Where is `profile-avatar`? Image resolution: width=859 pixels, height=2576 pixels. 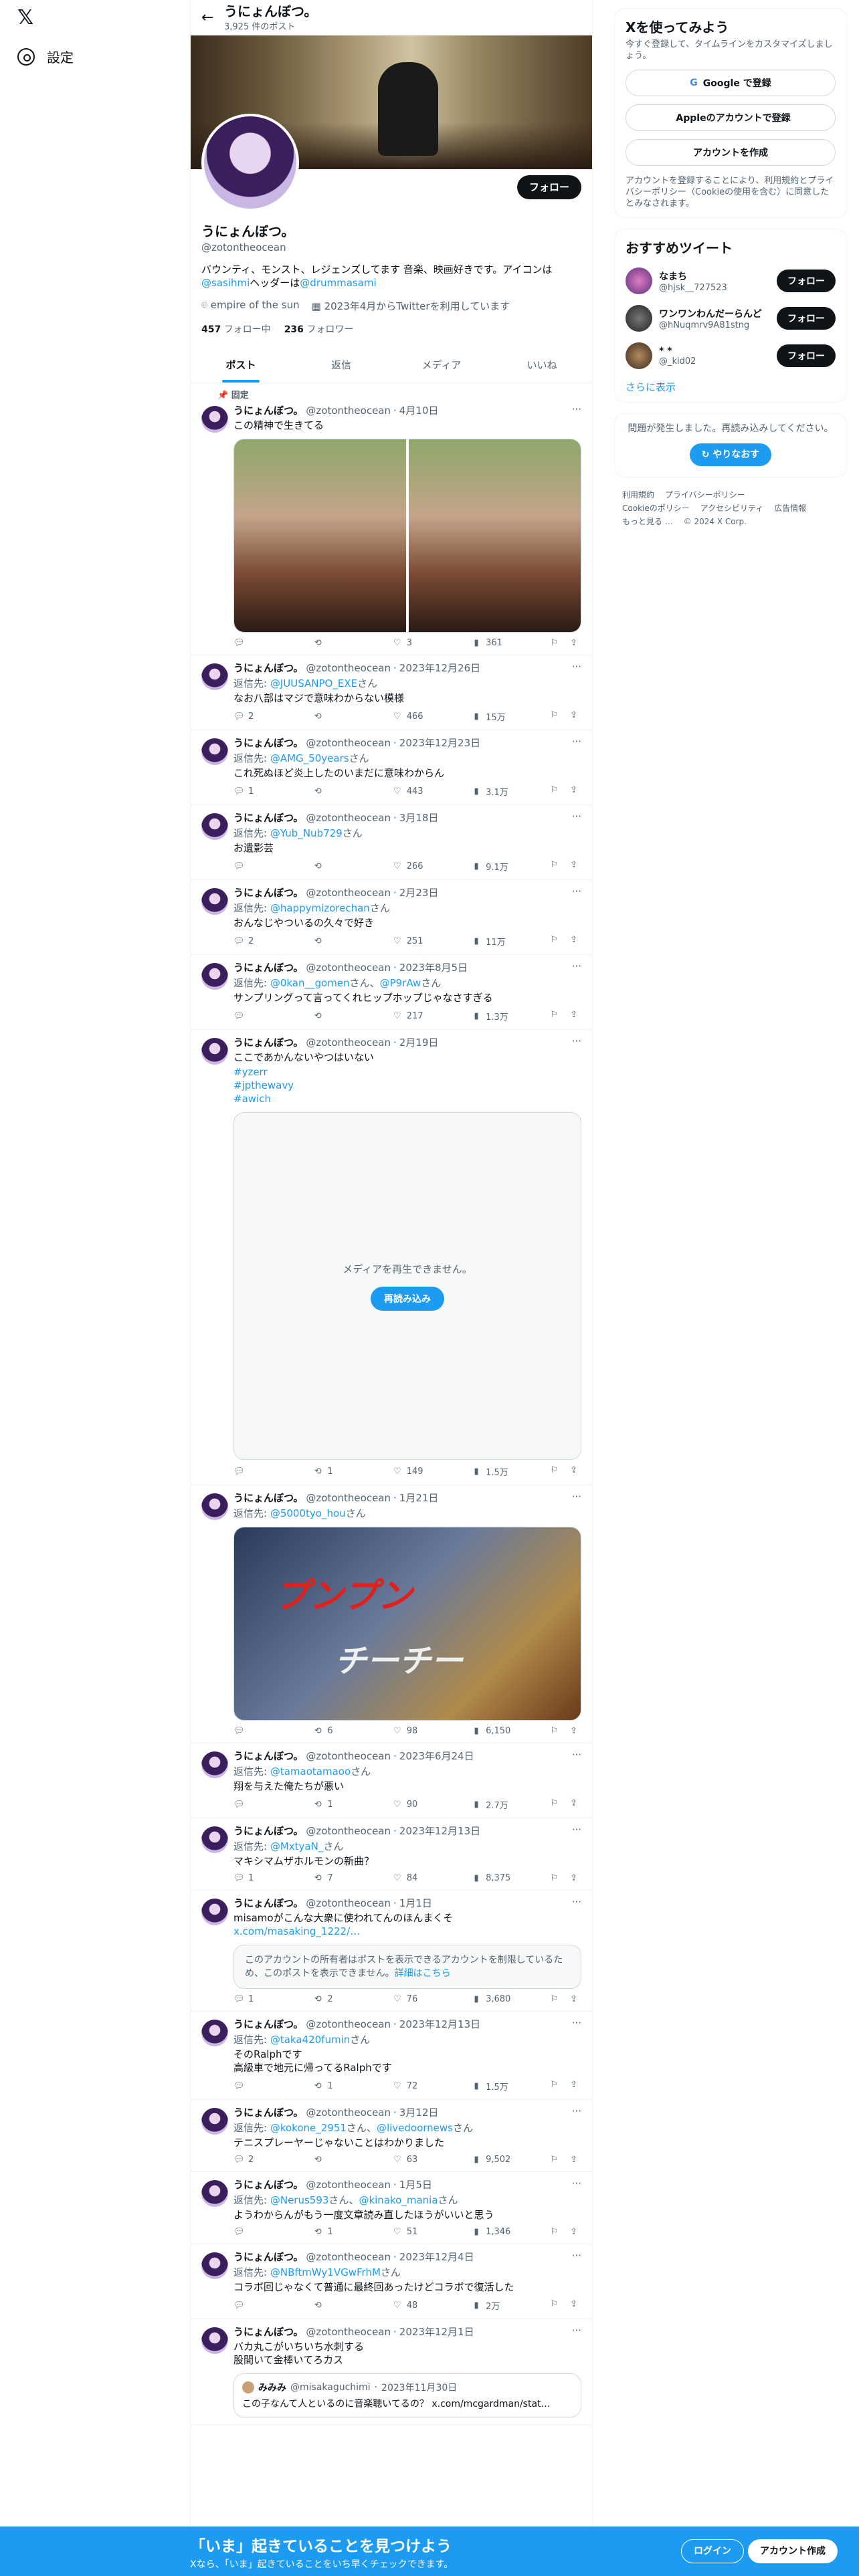
profile-avatar is located at coordinates (250, 162).